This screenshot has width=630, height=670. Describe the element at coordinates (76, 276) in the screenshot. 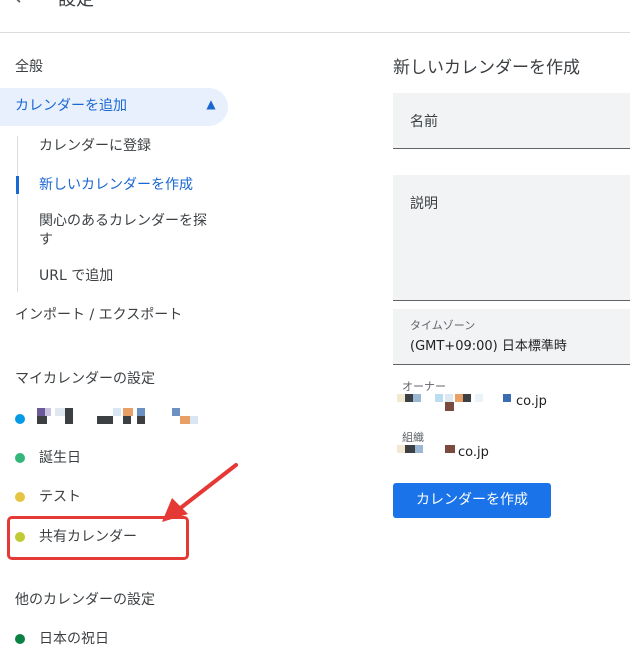

I see `sidebar-subitem-by-url: URL で追加` at that location.